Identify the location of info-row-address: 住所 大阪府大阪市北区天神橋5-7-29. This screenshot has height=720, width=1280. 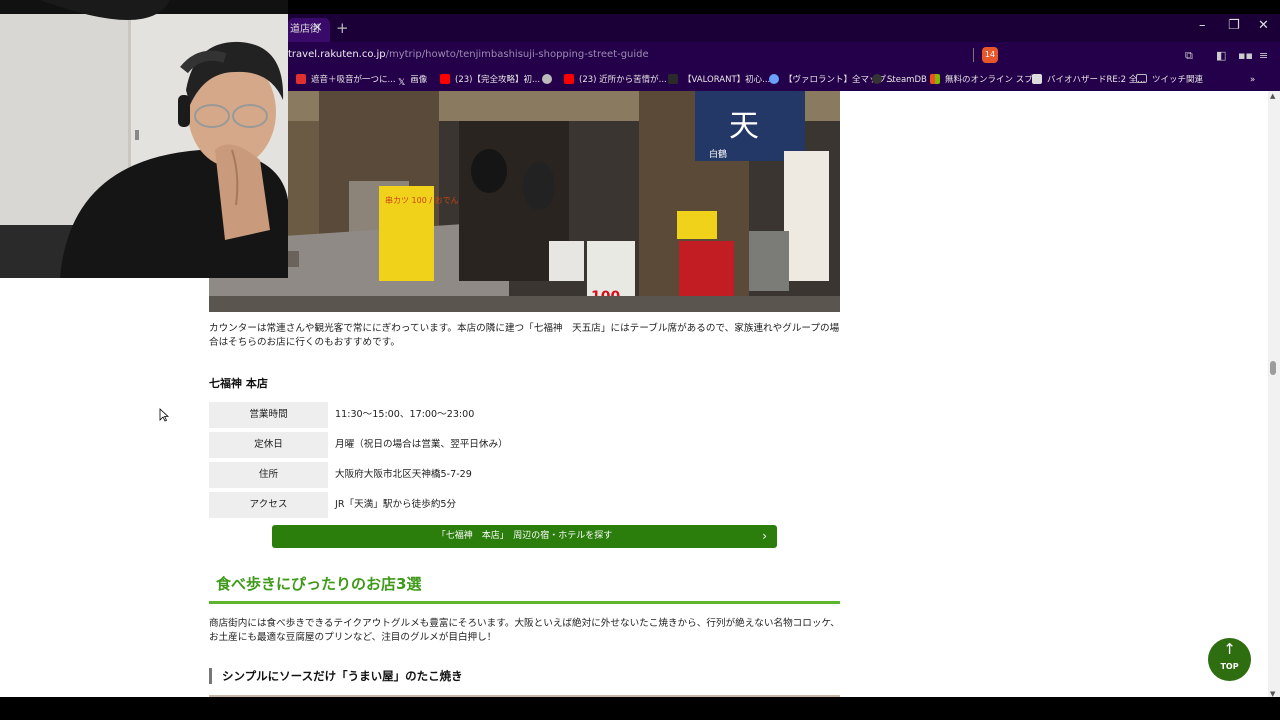
(524, 475).